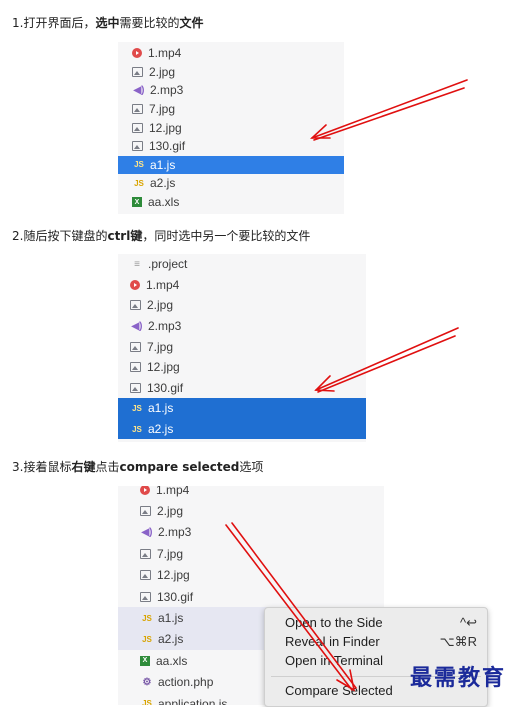 This screenshot has height=707, width=529. I want to click on file-tree-item: ≡ .project, so click(242, 264).